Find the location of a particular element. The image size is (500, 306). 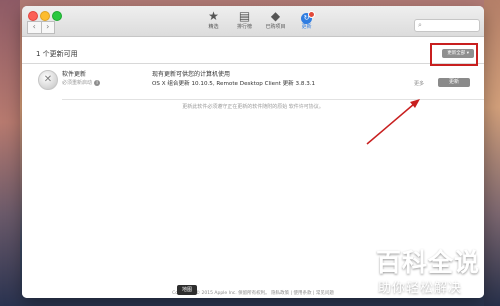

tab-label: 排行榜 is located at coordinates (244, 27).